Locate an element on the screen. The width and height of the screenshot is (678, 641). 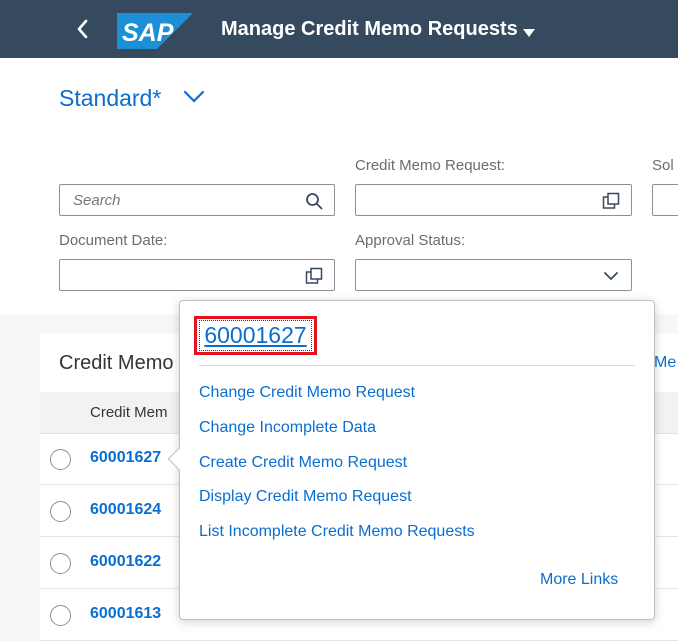
sap-logo-text: SAP is located at coordinates (148, 33).